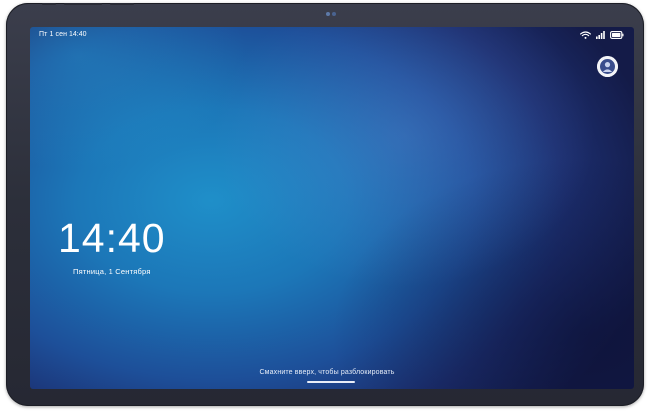  I want to click on unlock-hint: Смахните вверх, чтобы разблокировать, so click(327, 372).